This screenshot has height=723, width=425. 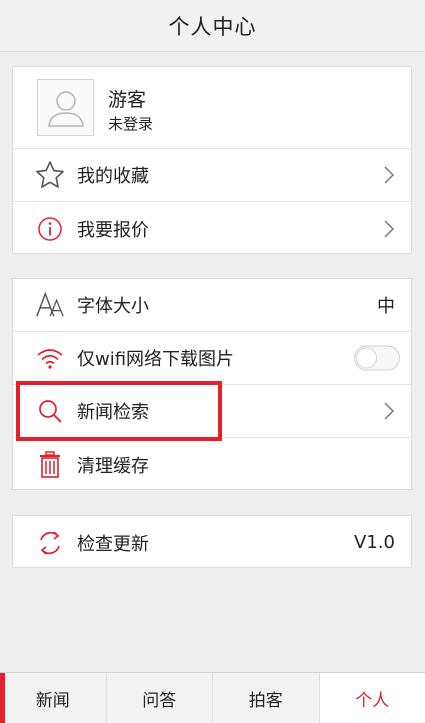 I want to click on avatar, so click(x=65, y=107).